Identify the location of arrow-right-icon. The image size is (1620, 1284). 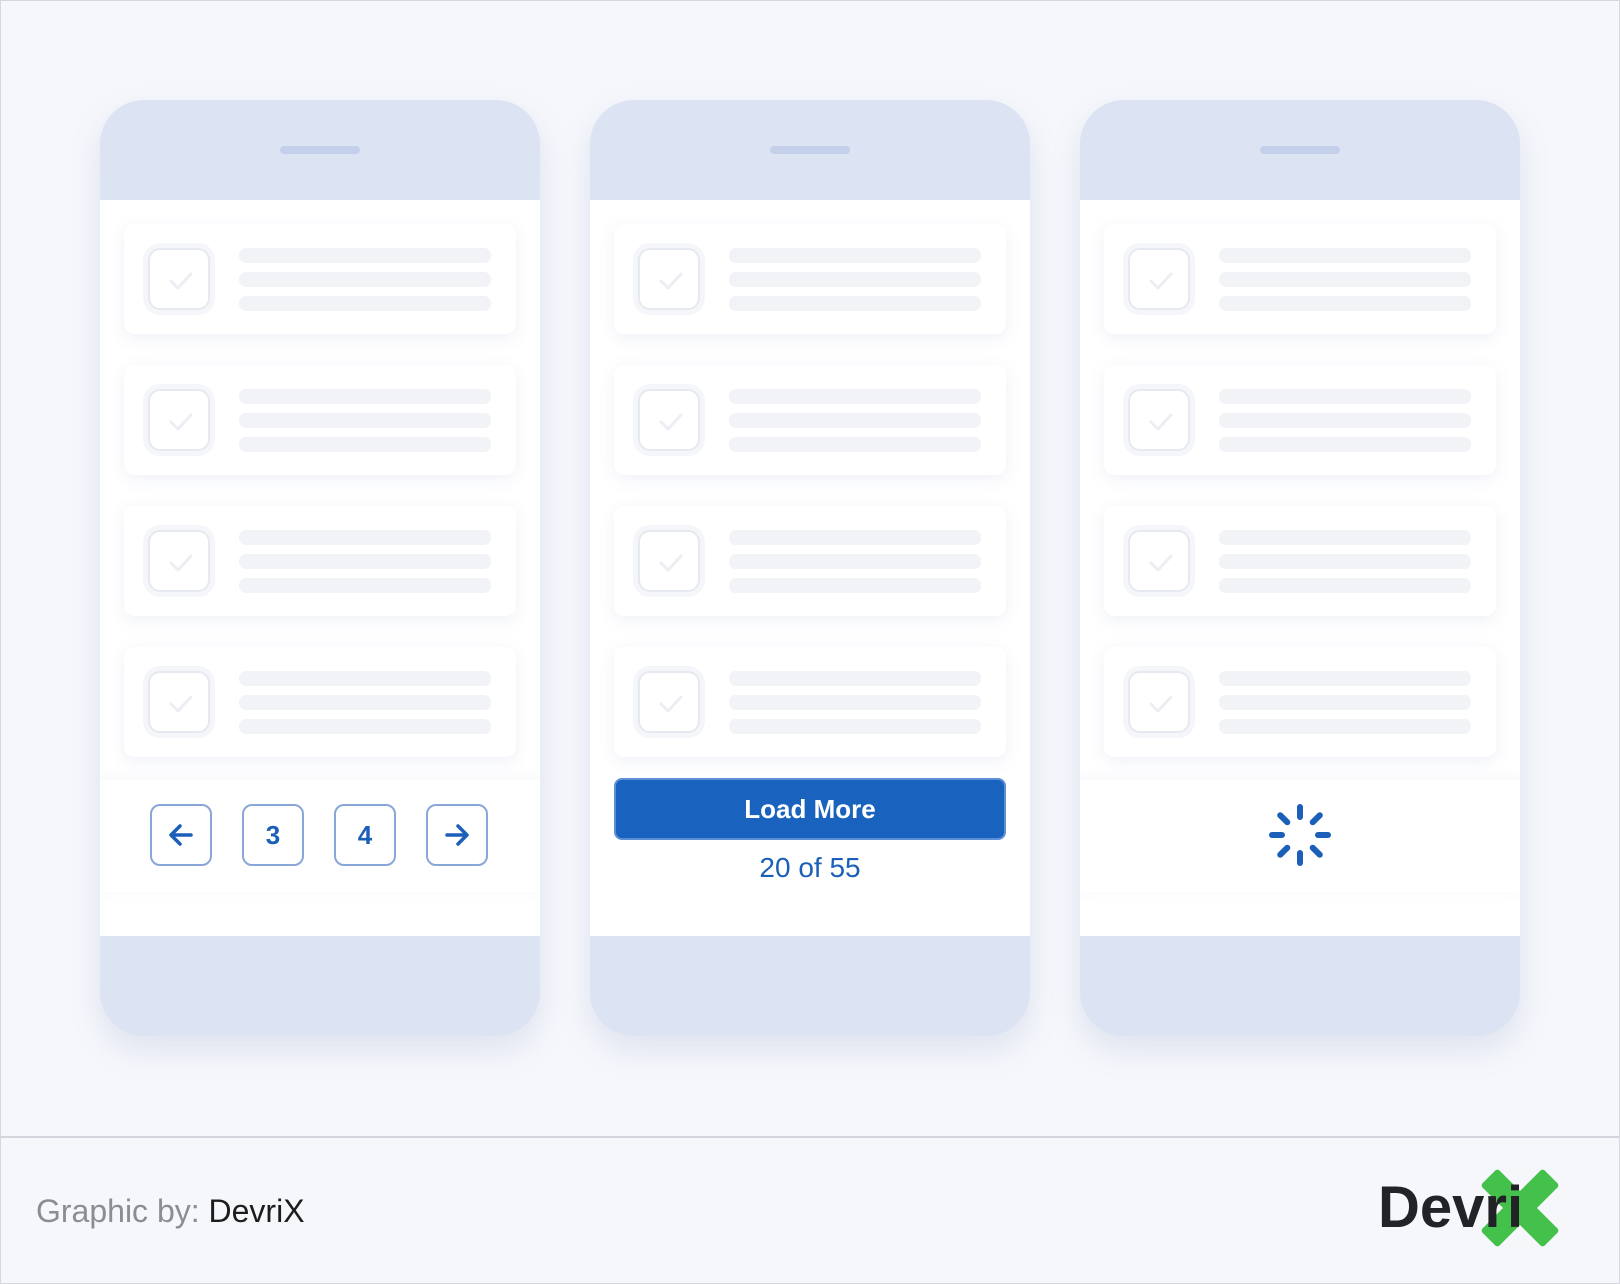
(457, 835).